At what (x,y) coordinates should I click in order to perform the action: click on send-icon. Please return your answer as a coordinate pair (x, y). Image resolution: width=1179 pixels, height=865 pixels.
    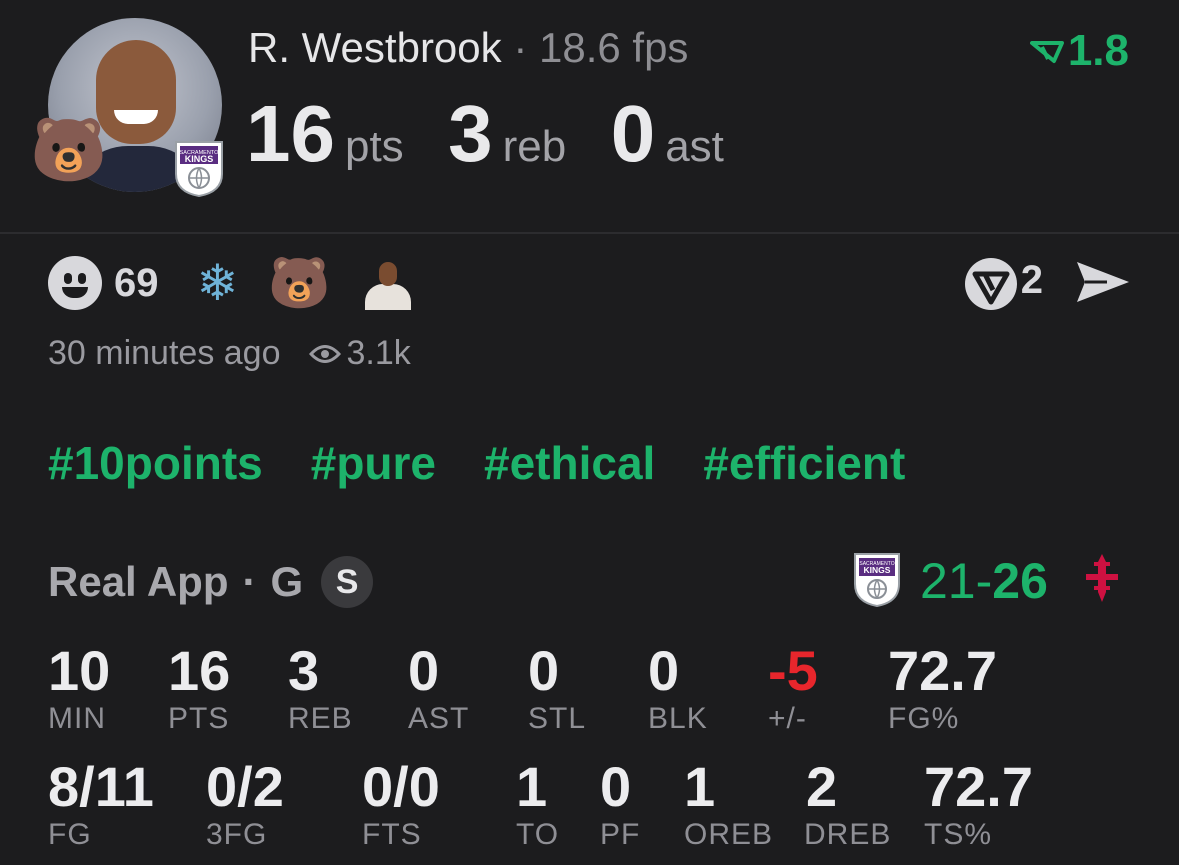
    Looking at the image, I should click on (1103, 282).